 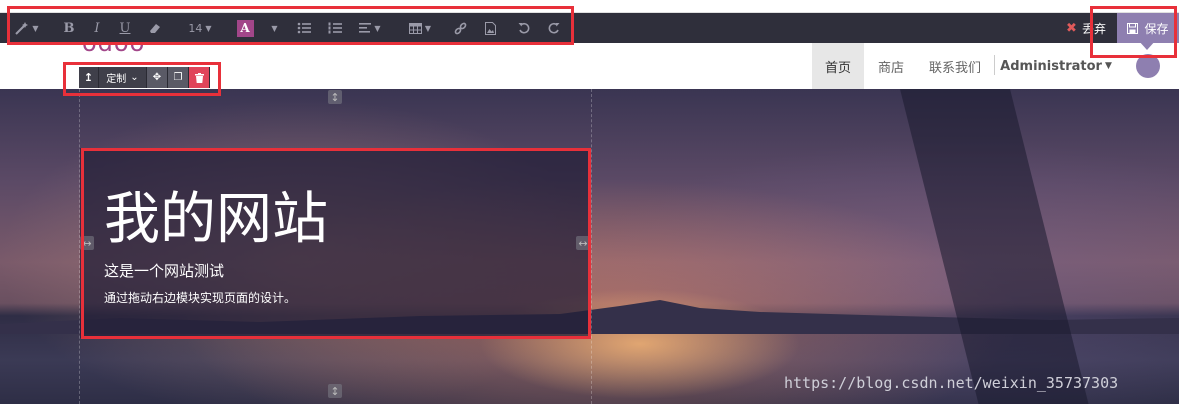 I want to click on nav-item-contact: 联系我们, so click(x=955, y=66).